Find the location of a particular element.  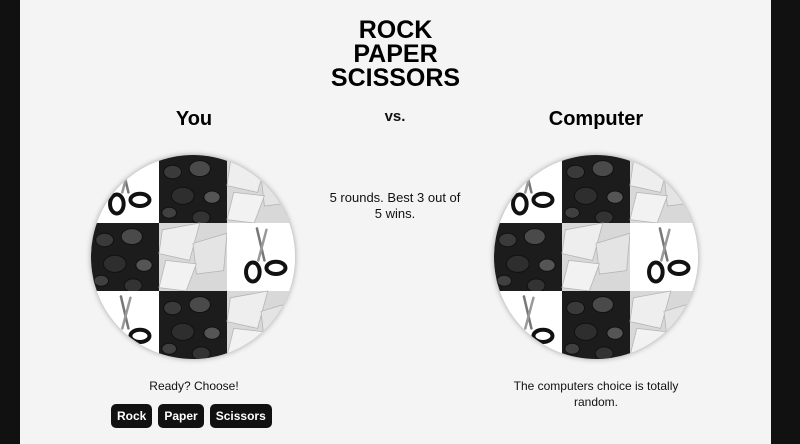

choice-buttons: Rock Paper Scissors is located at coordinates (211, 416).